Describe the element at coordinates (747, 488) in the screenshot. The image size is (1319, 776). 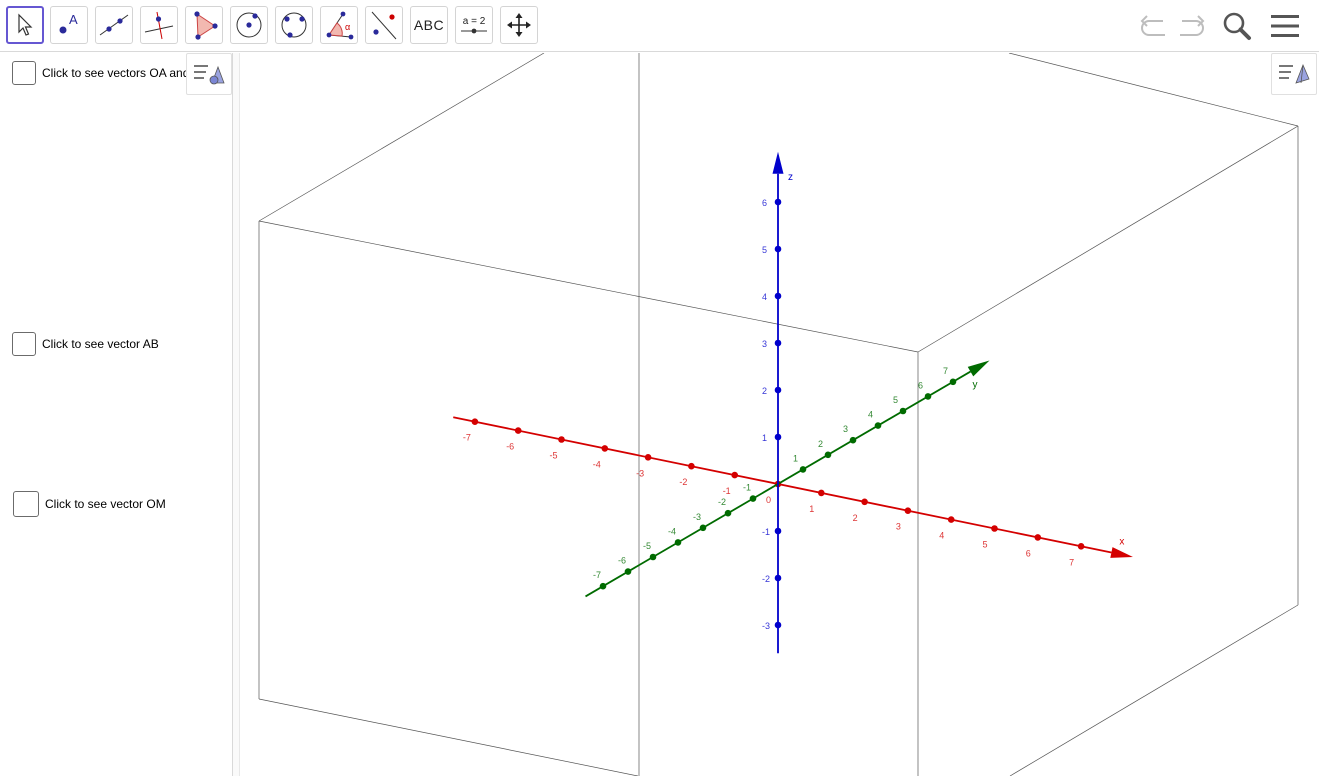
I see `y-tick-label: -1` at that location.